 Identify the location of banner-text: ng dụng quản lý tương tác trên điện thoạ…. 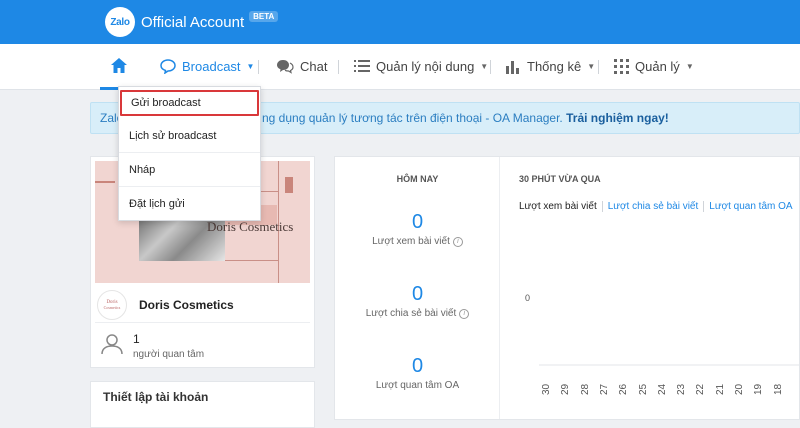
(465, 118).